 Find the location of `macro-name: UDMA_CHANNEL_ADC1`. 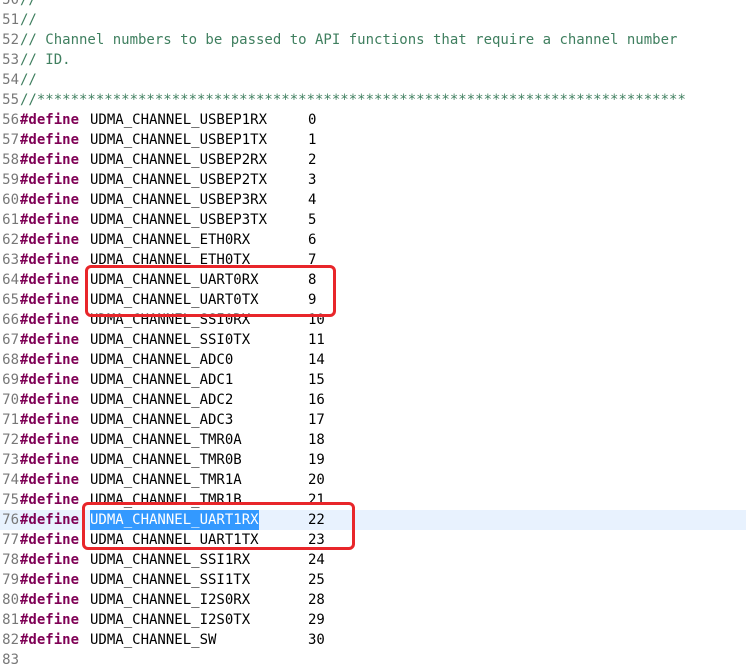

macro-name: UDMA_CHANNEL_ADC1 is located at coordinates (162, 380).